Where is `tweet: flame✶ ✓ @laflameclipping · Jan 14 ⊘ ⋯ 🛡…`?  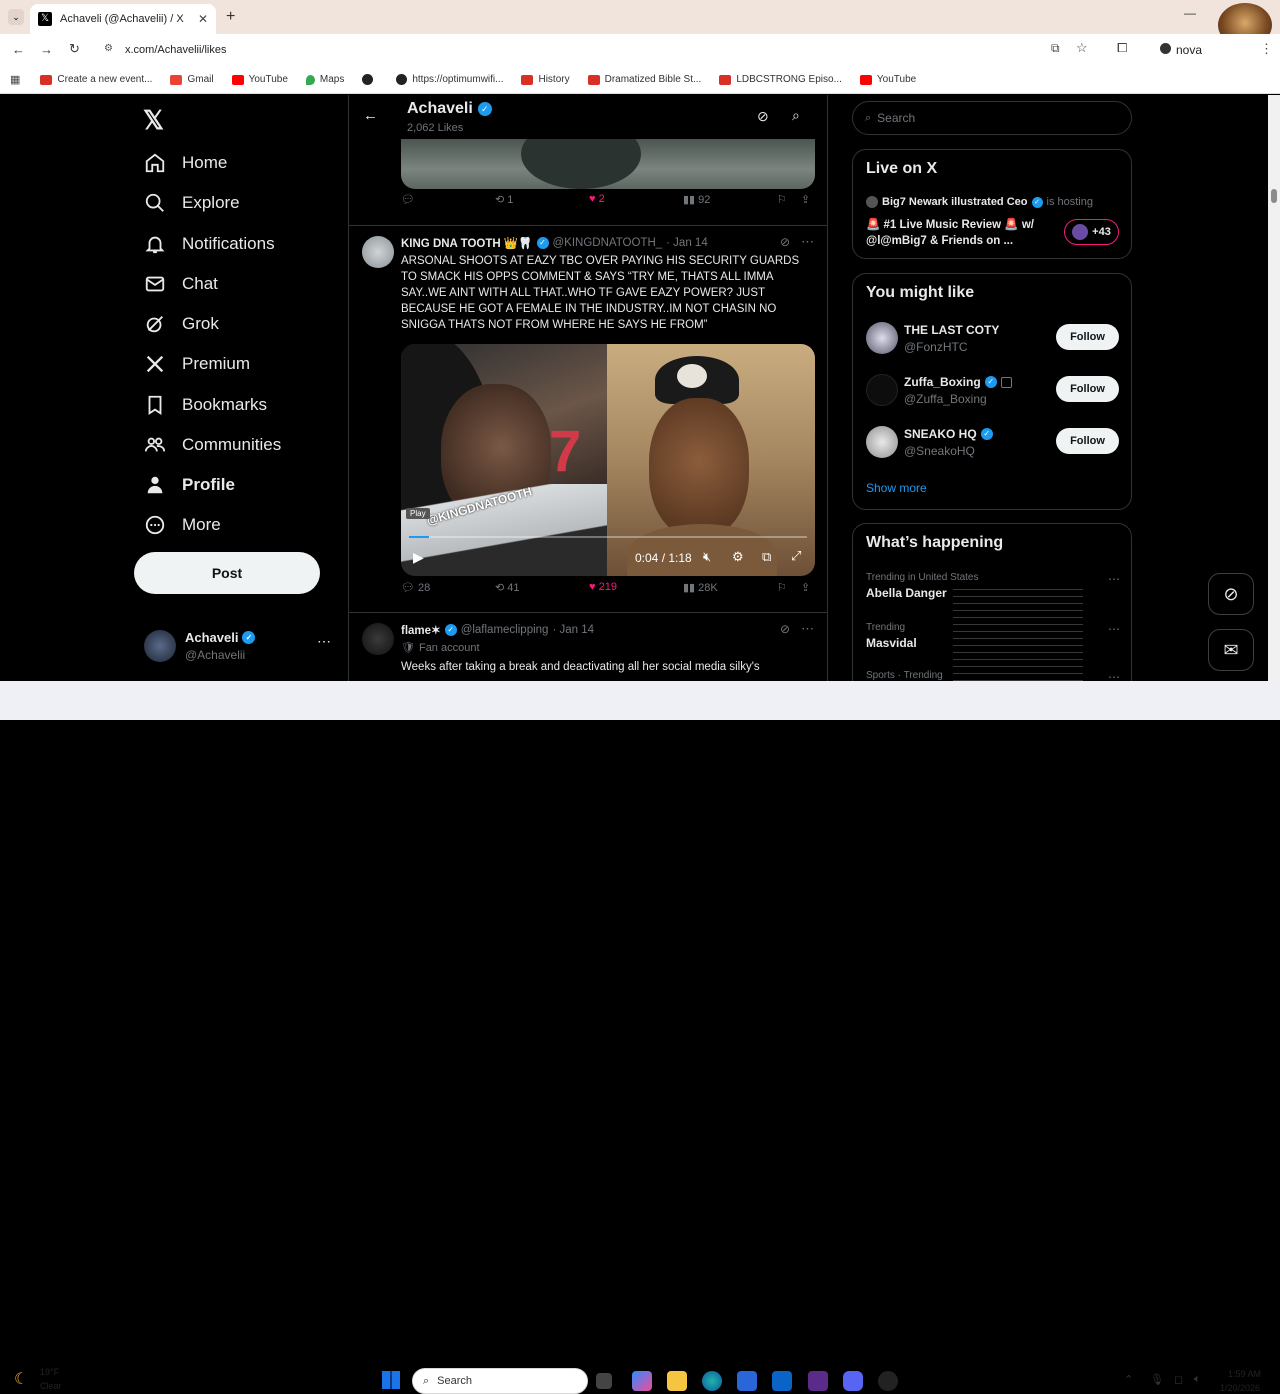
tweet: flame✶ ✓ @laflameclipping · Jan 14 ⊘ ⋯ 🛡… is located at coordinates (588, 647).